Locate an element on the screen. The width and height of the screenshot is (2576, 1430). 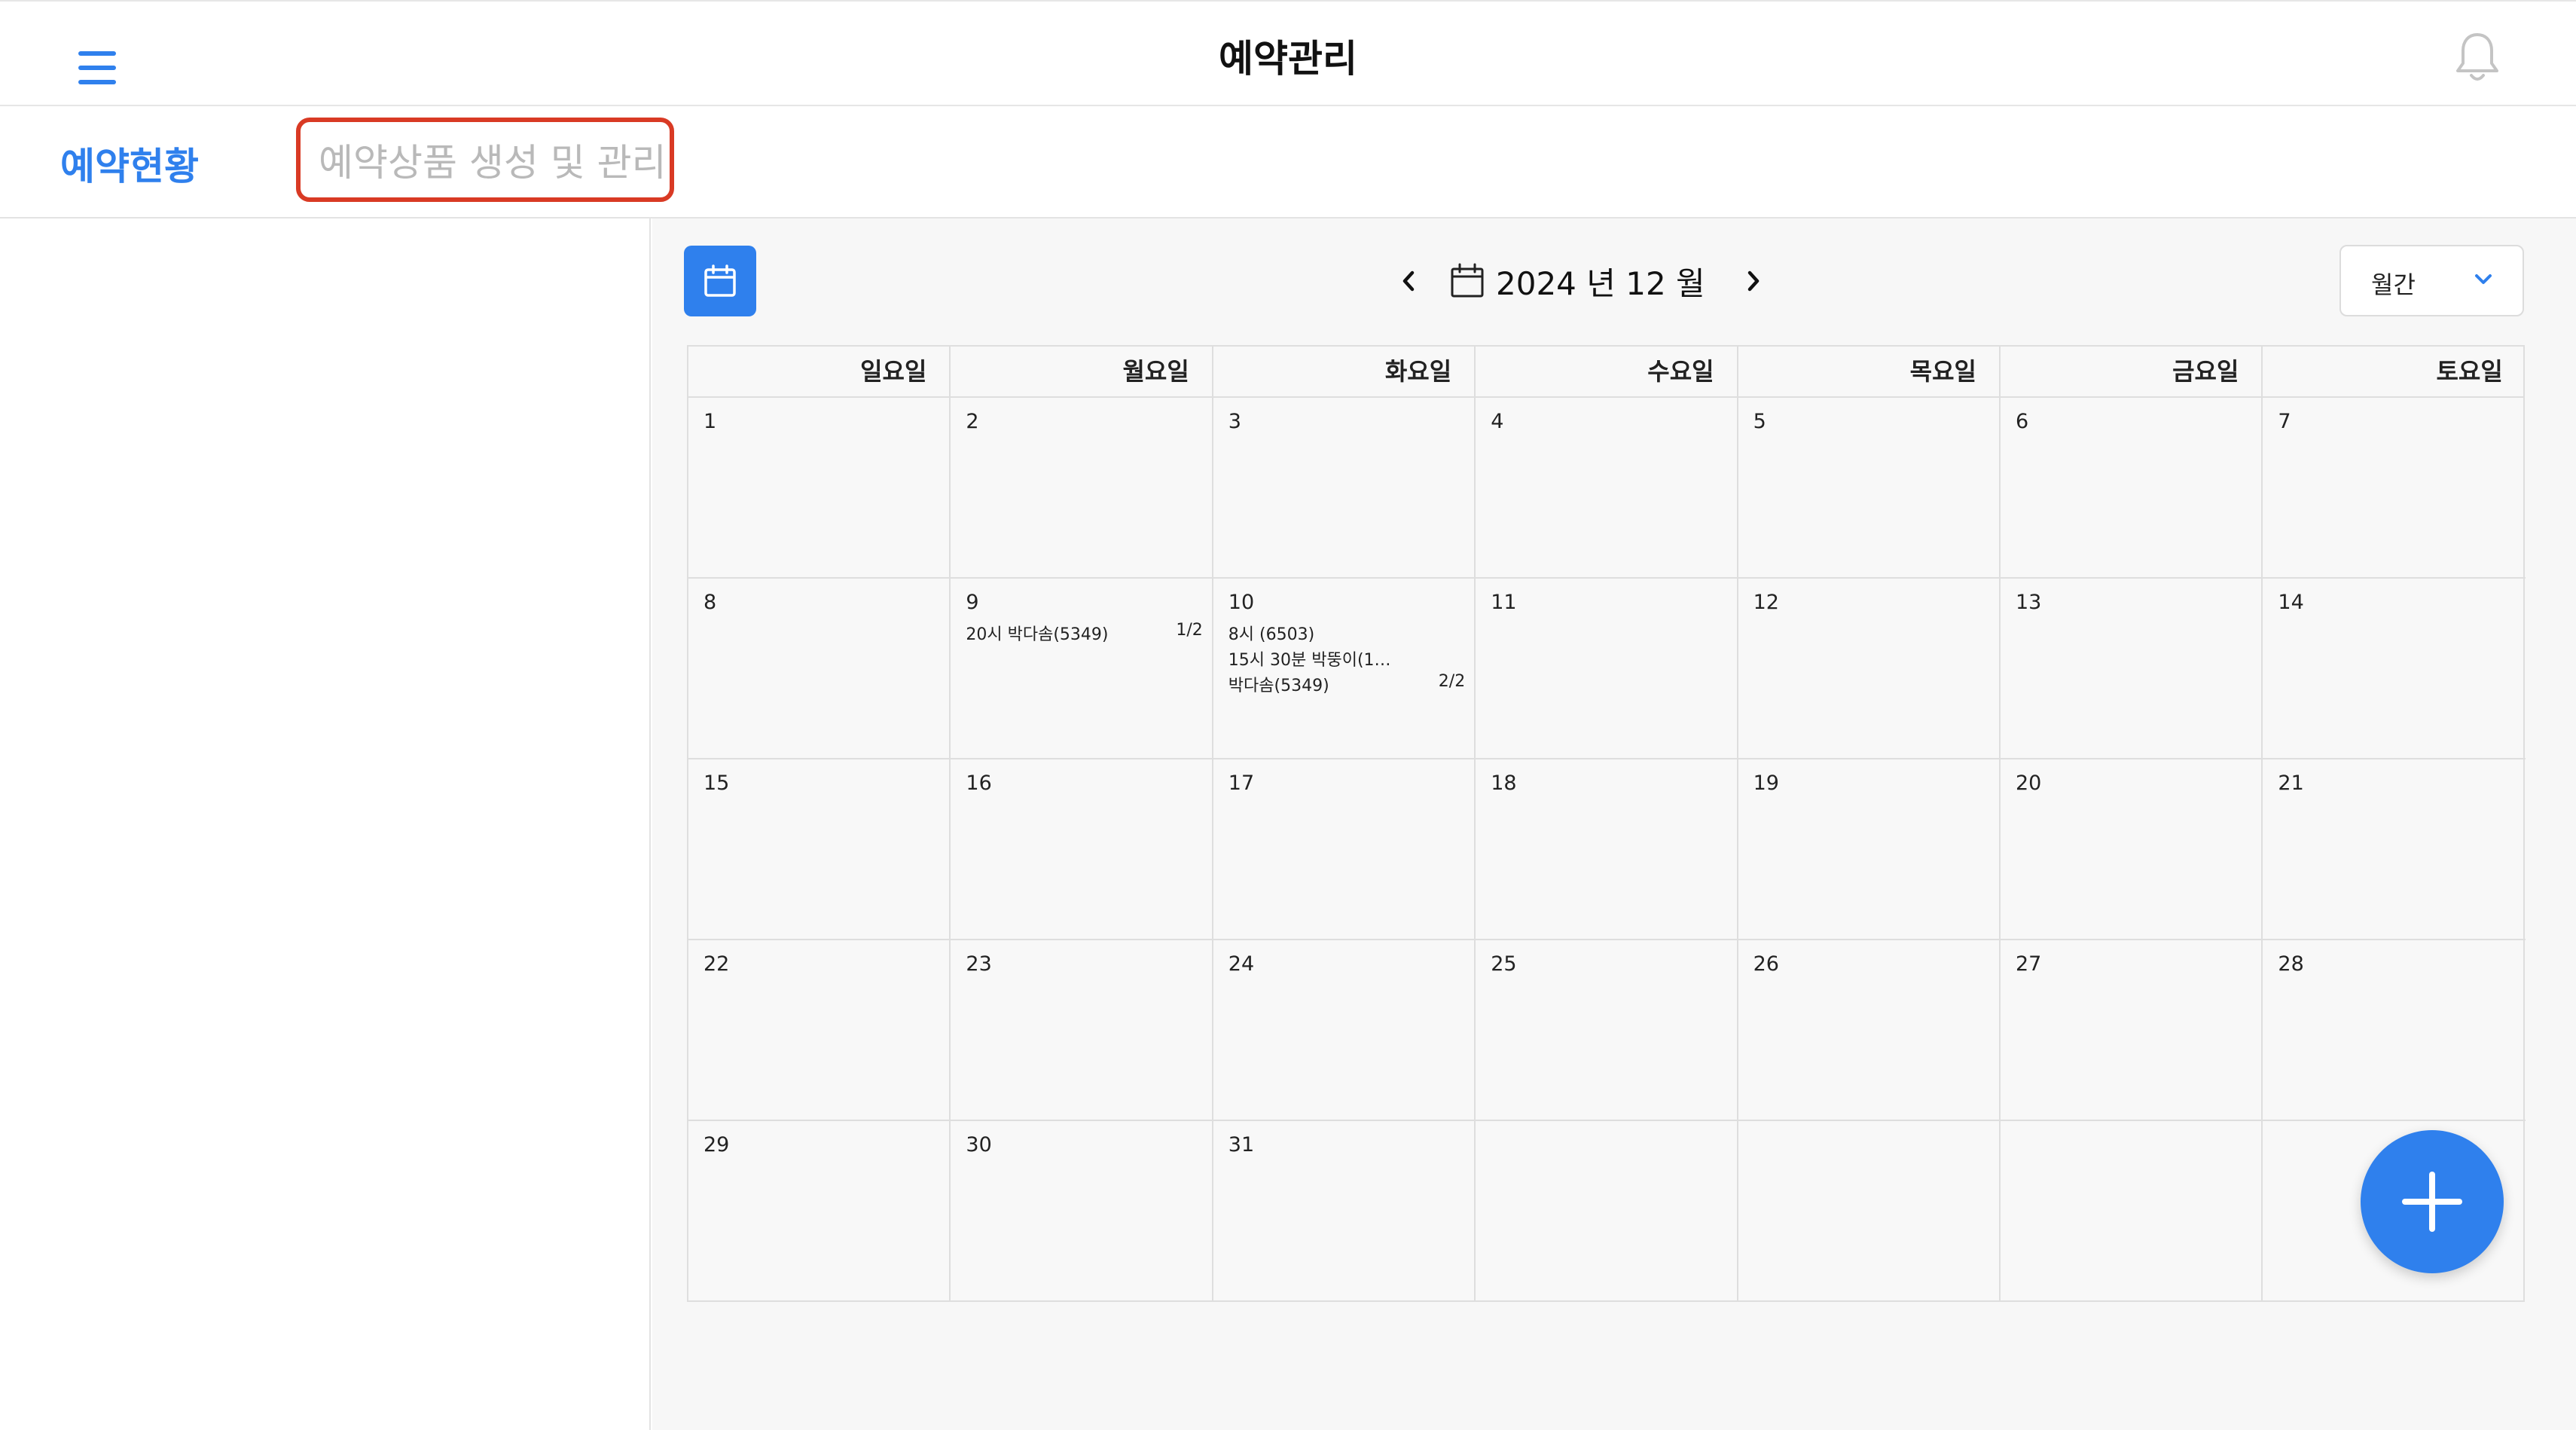
day-number: 6 is located at coordinates (2023, 422).